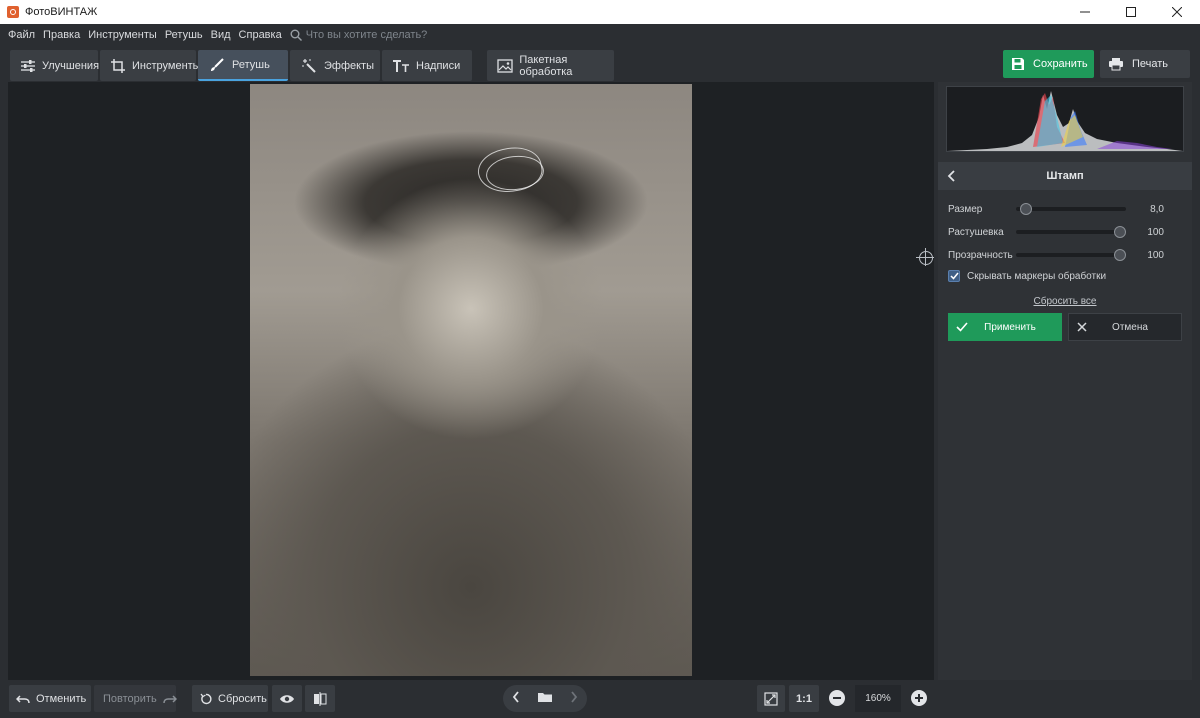 The width and height of the screenshot is (1200, 718). I want to click on close-button, so click(1177, 12).